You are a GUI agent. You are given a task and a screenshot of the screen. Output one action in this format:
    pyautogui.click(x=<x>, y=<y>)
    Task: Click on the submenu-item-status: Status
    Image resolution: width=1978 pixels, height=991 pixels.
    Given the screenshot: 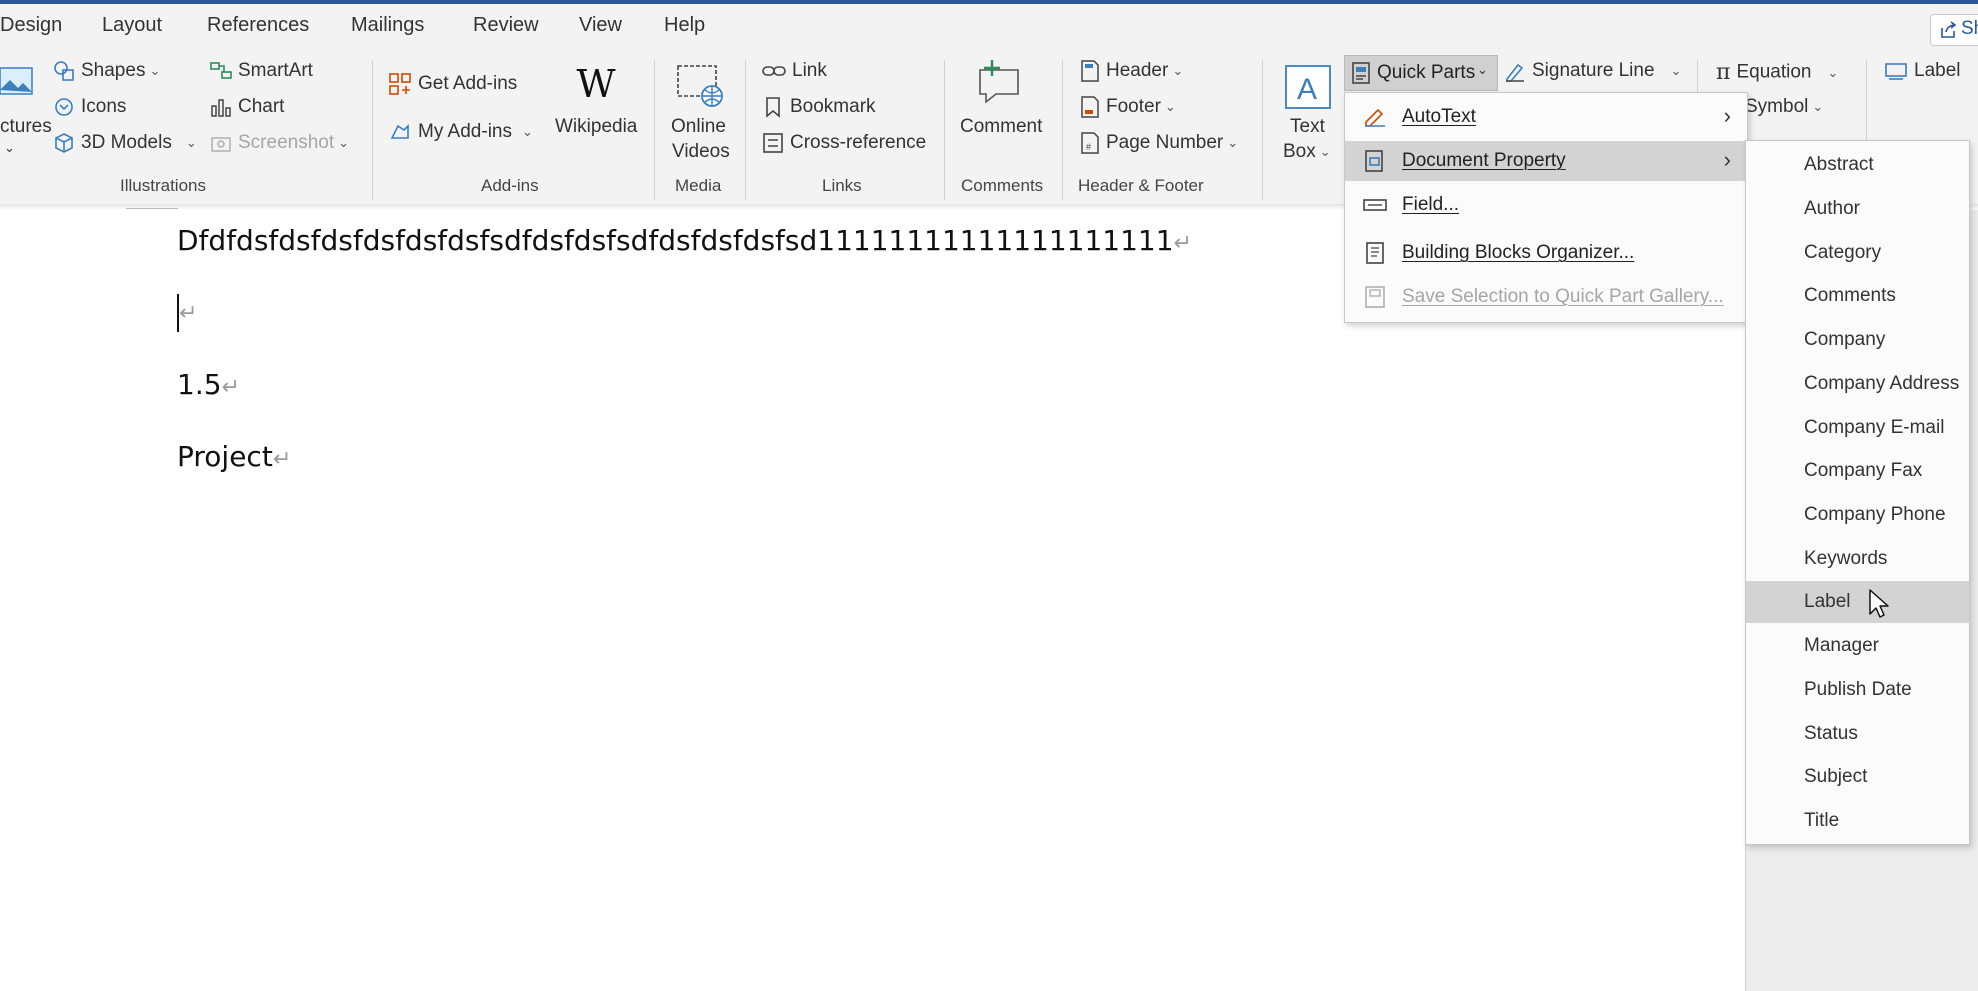 What is the action you would take?
    pyautogui.click(x=1857, y=734)
    